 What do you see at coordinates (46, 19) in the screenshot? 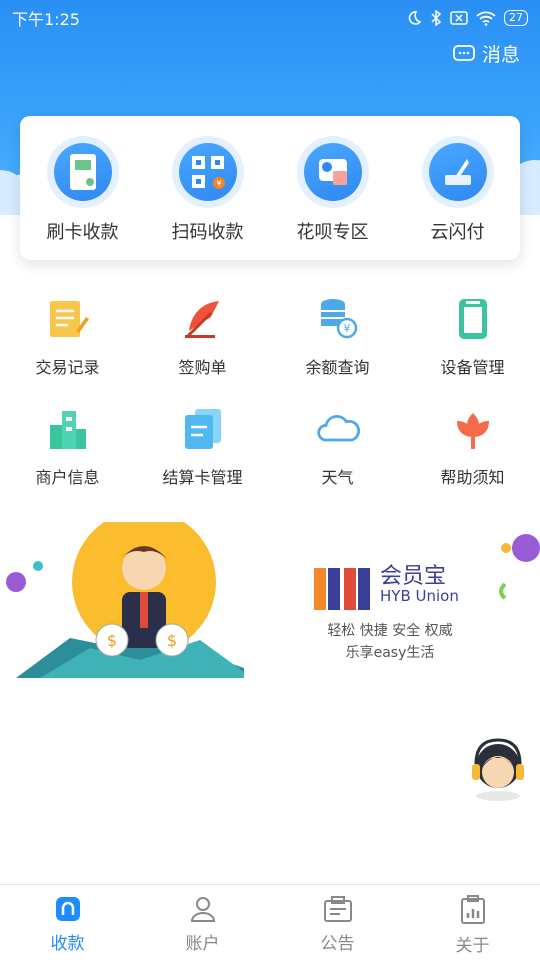
I see `status-time: 下午1:25` at bounding box center [46, 19].